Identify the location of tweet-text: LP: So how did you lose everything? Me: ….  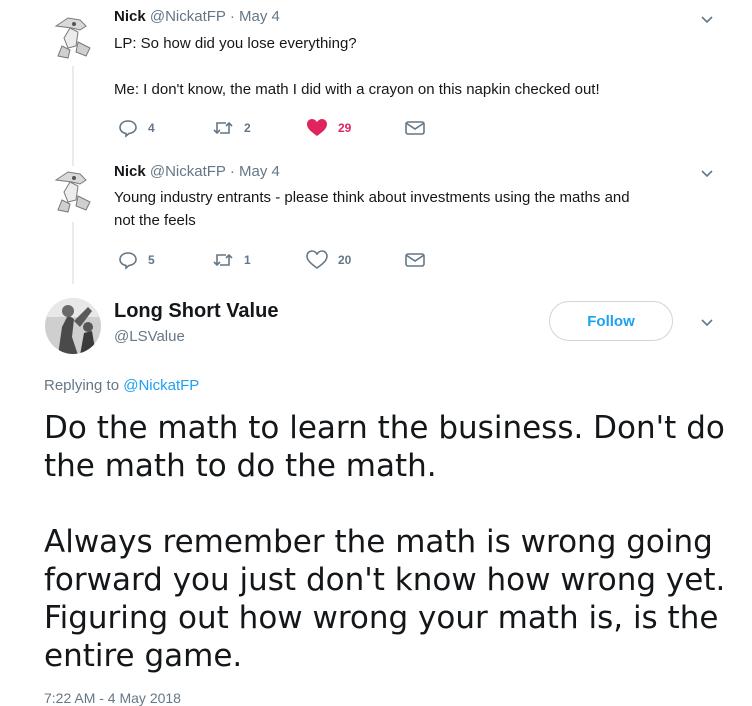
(357, 66).